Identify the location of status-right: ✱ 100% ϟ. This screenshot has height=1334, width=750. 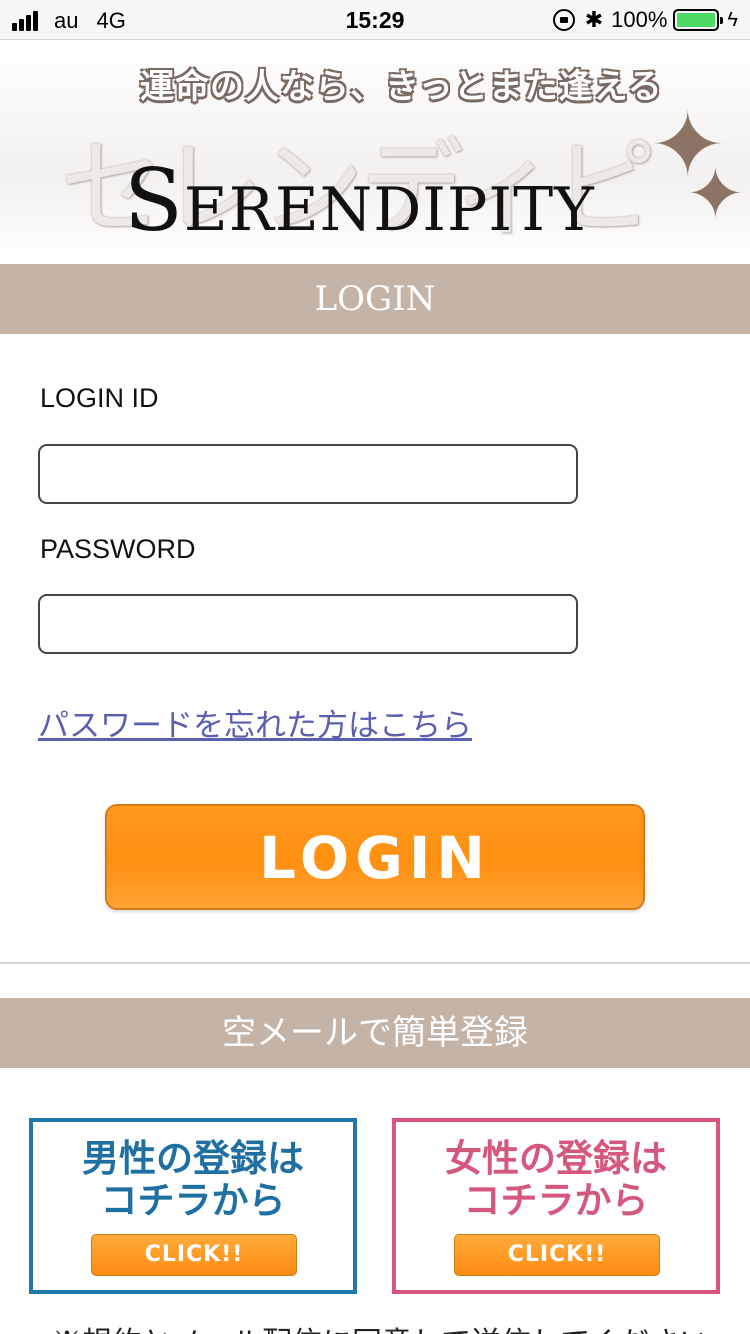
(645, 20).